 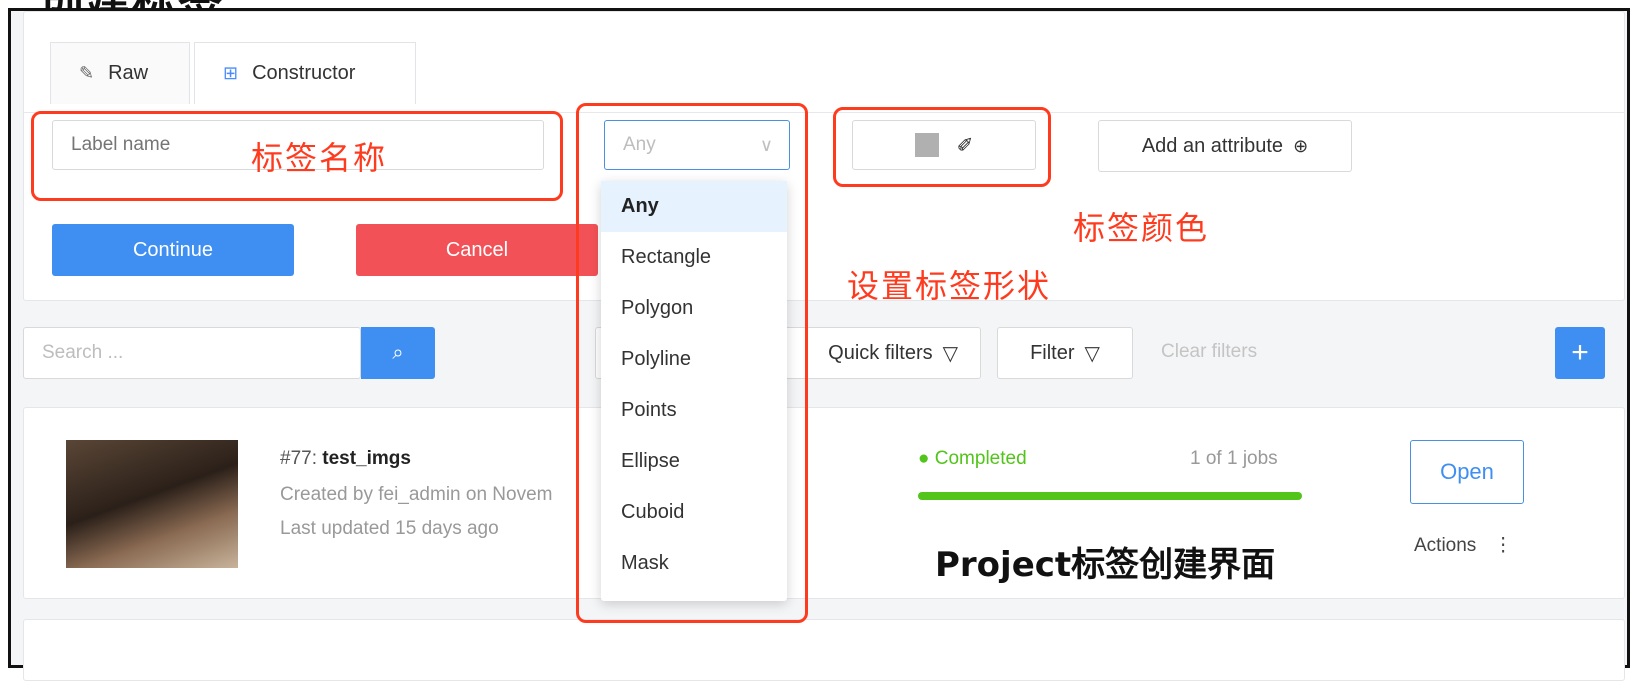 I want to click on blocks-icon: ⊞, so click(x=231, y=73).